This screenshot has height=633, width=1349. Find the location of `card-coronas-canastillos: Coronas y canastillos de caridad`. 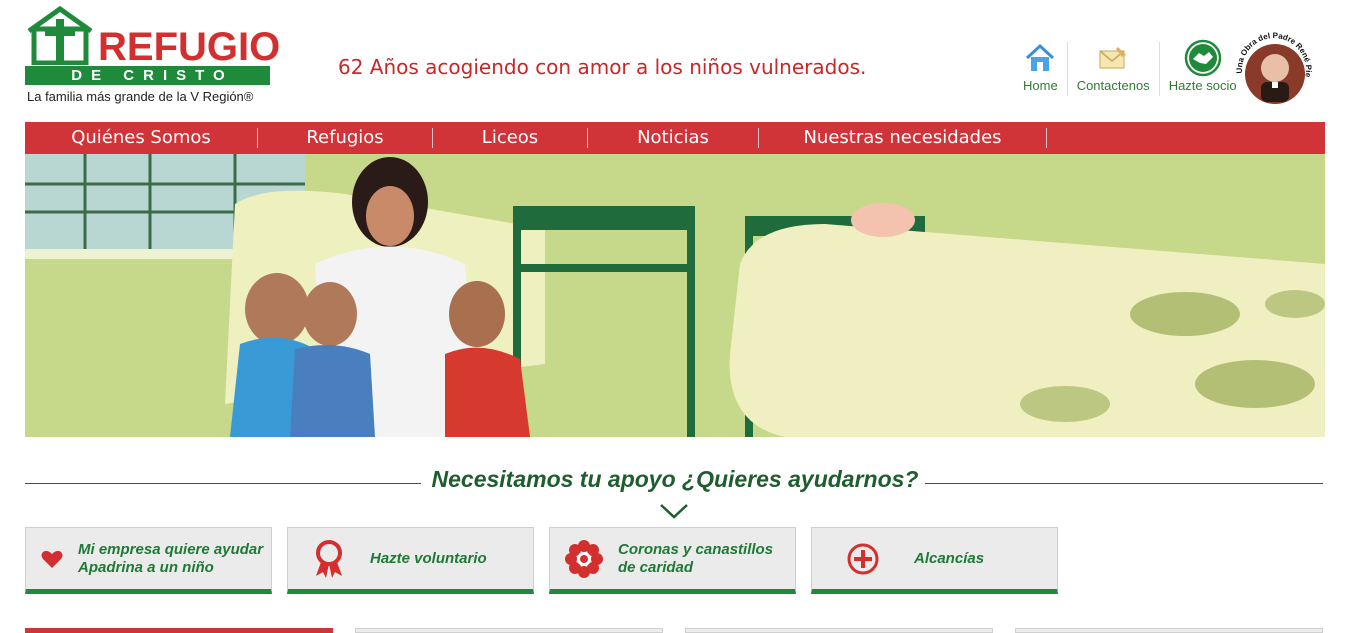

card-coronas-canastillos: Coronas y canastillos de caridad is located at coordinates (672, 560).